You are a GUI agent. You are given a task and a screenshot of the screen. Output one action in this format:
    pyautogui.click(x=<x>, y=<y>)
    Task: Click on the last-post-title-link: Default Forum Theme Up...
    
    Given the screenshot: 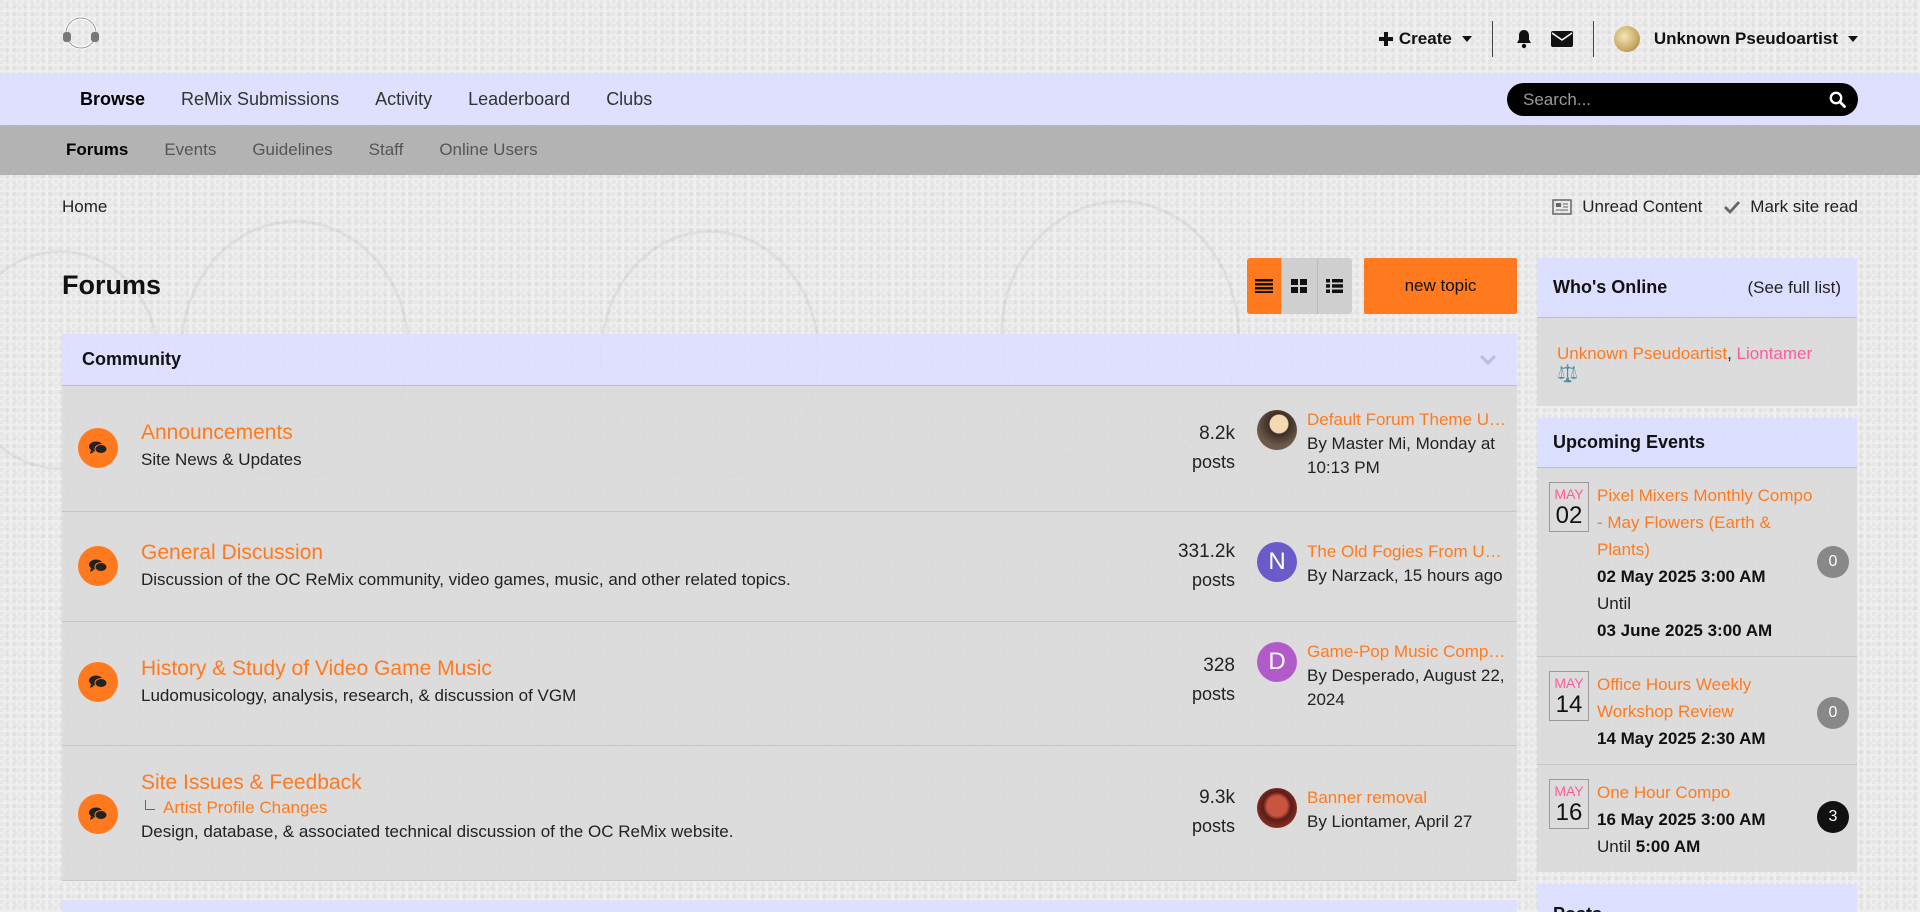 What is the action you would take?
    pyautogui.click(x=1407, y=420)
    